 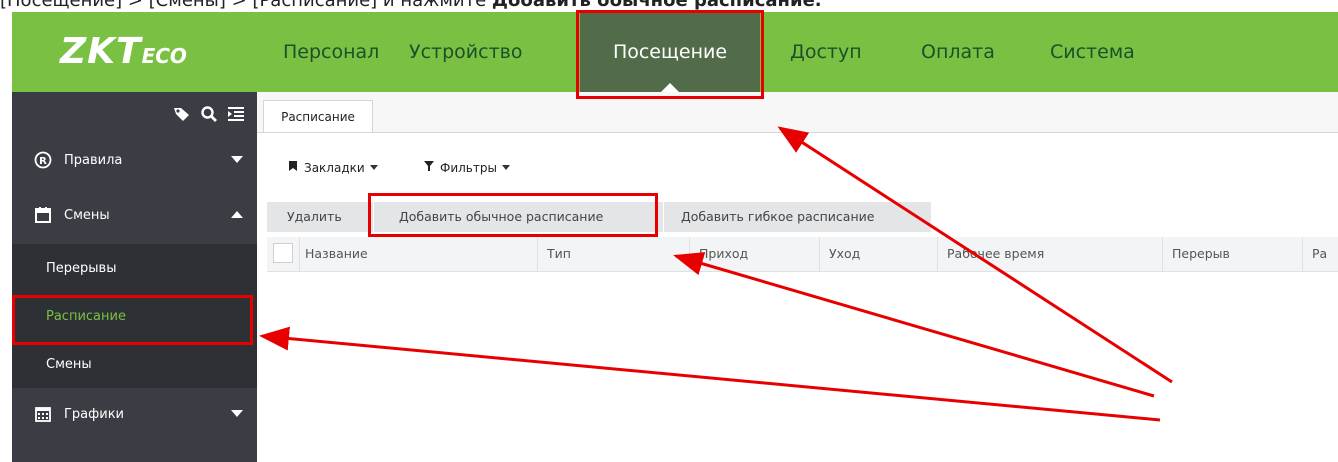 What do you see at coordinates (723, 254) in the screenshot?
I see `column-header-check-in: Приход` at bounding box center [723, 254].